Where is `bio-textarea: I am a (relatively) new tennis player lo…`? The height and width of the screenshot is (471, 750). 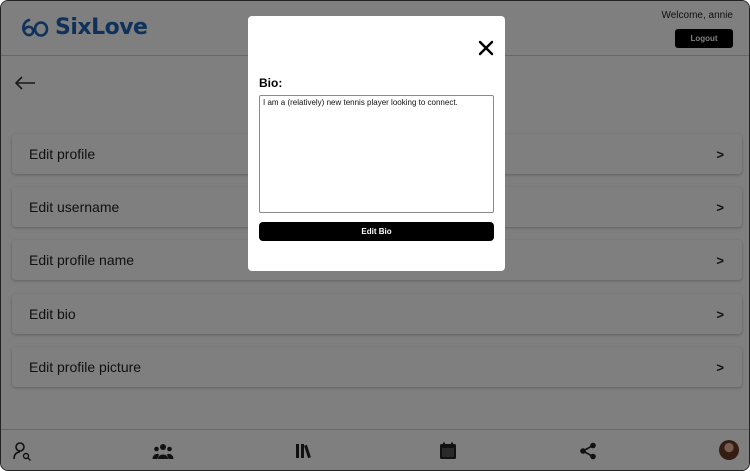
bio-textarea: I am a (relatively) new tennis player lo… is located at coordinates (376, 154).